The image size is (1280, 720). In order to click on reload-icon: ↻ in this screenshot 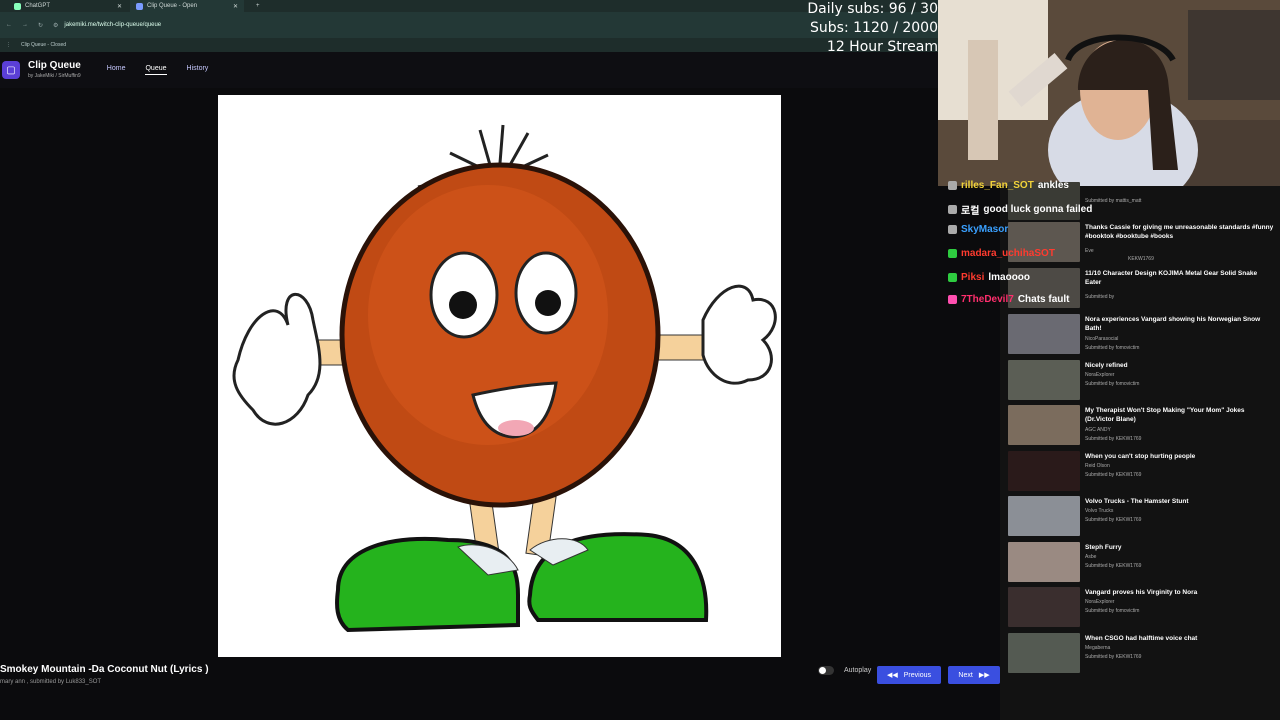, I will do `click(40, 25)`.